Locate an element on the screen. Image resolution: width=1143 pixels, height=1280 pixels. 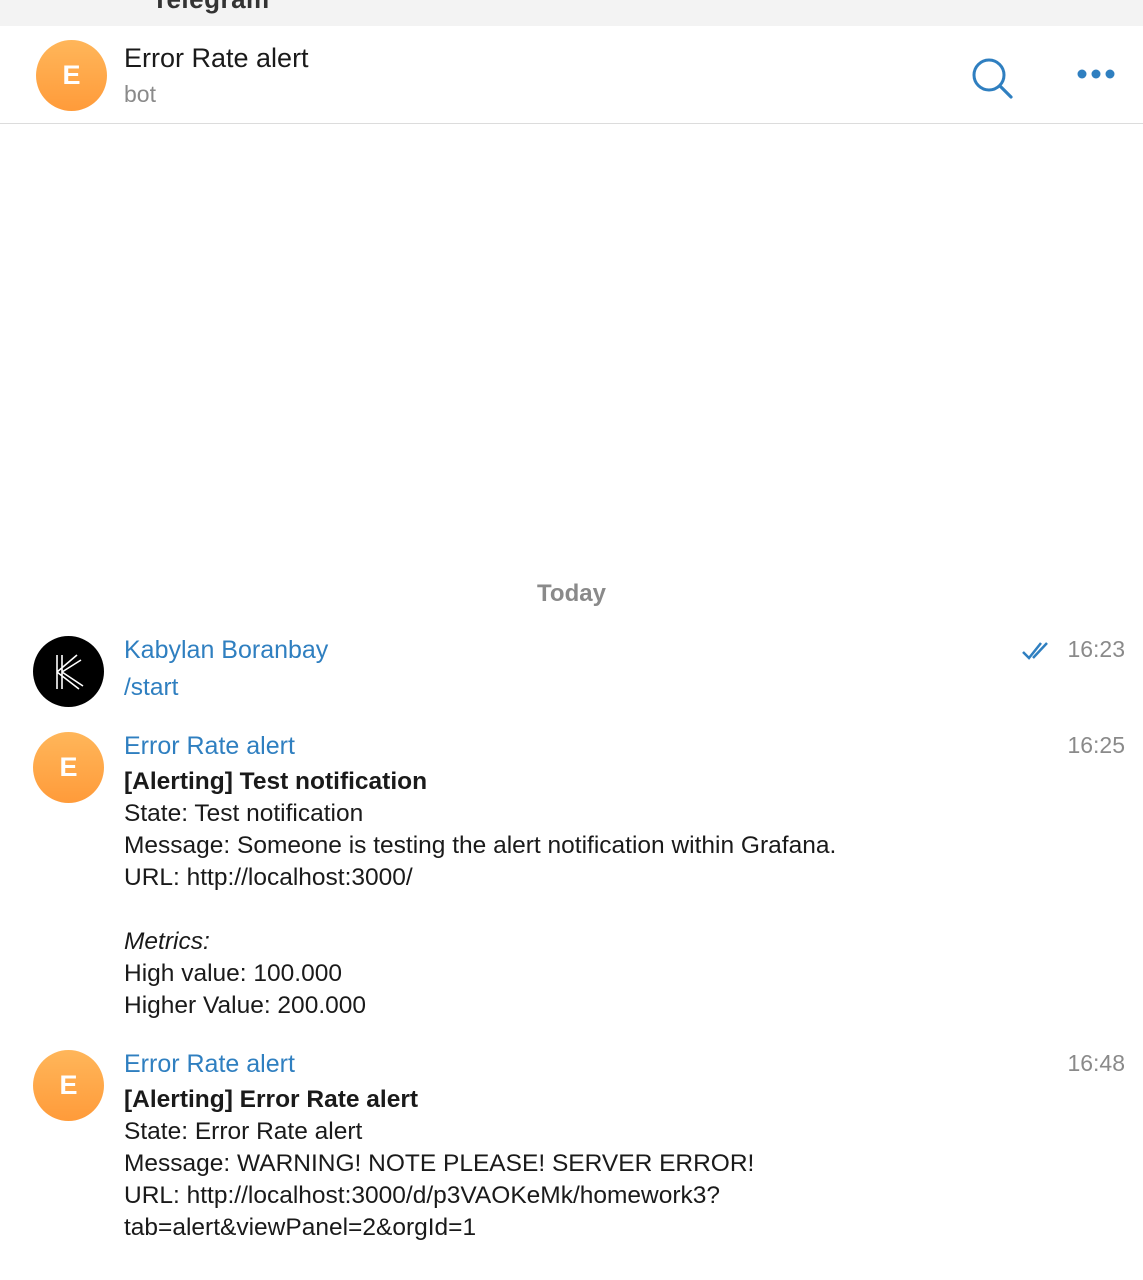
message-time: 16:48 is located at coordinates (1096, 1063).